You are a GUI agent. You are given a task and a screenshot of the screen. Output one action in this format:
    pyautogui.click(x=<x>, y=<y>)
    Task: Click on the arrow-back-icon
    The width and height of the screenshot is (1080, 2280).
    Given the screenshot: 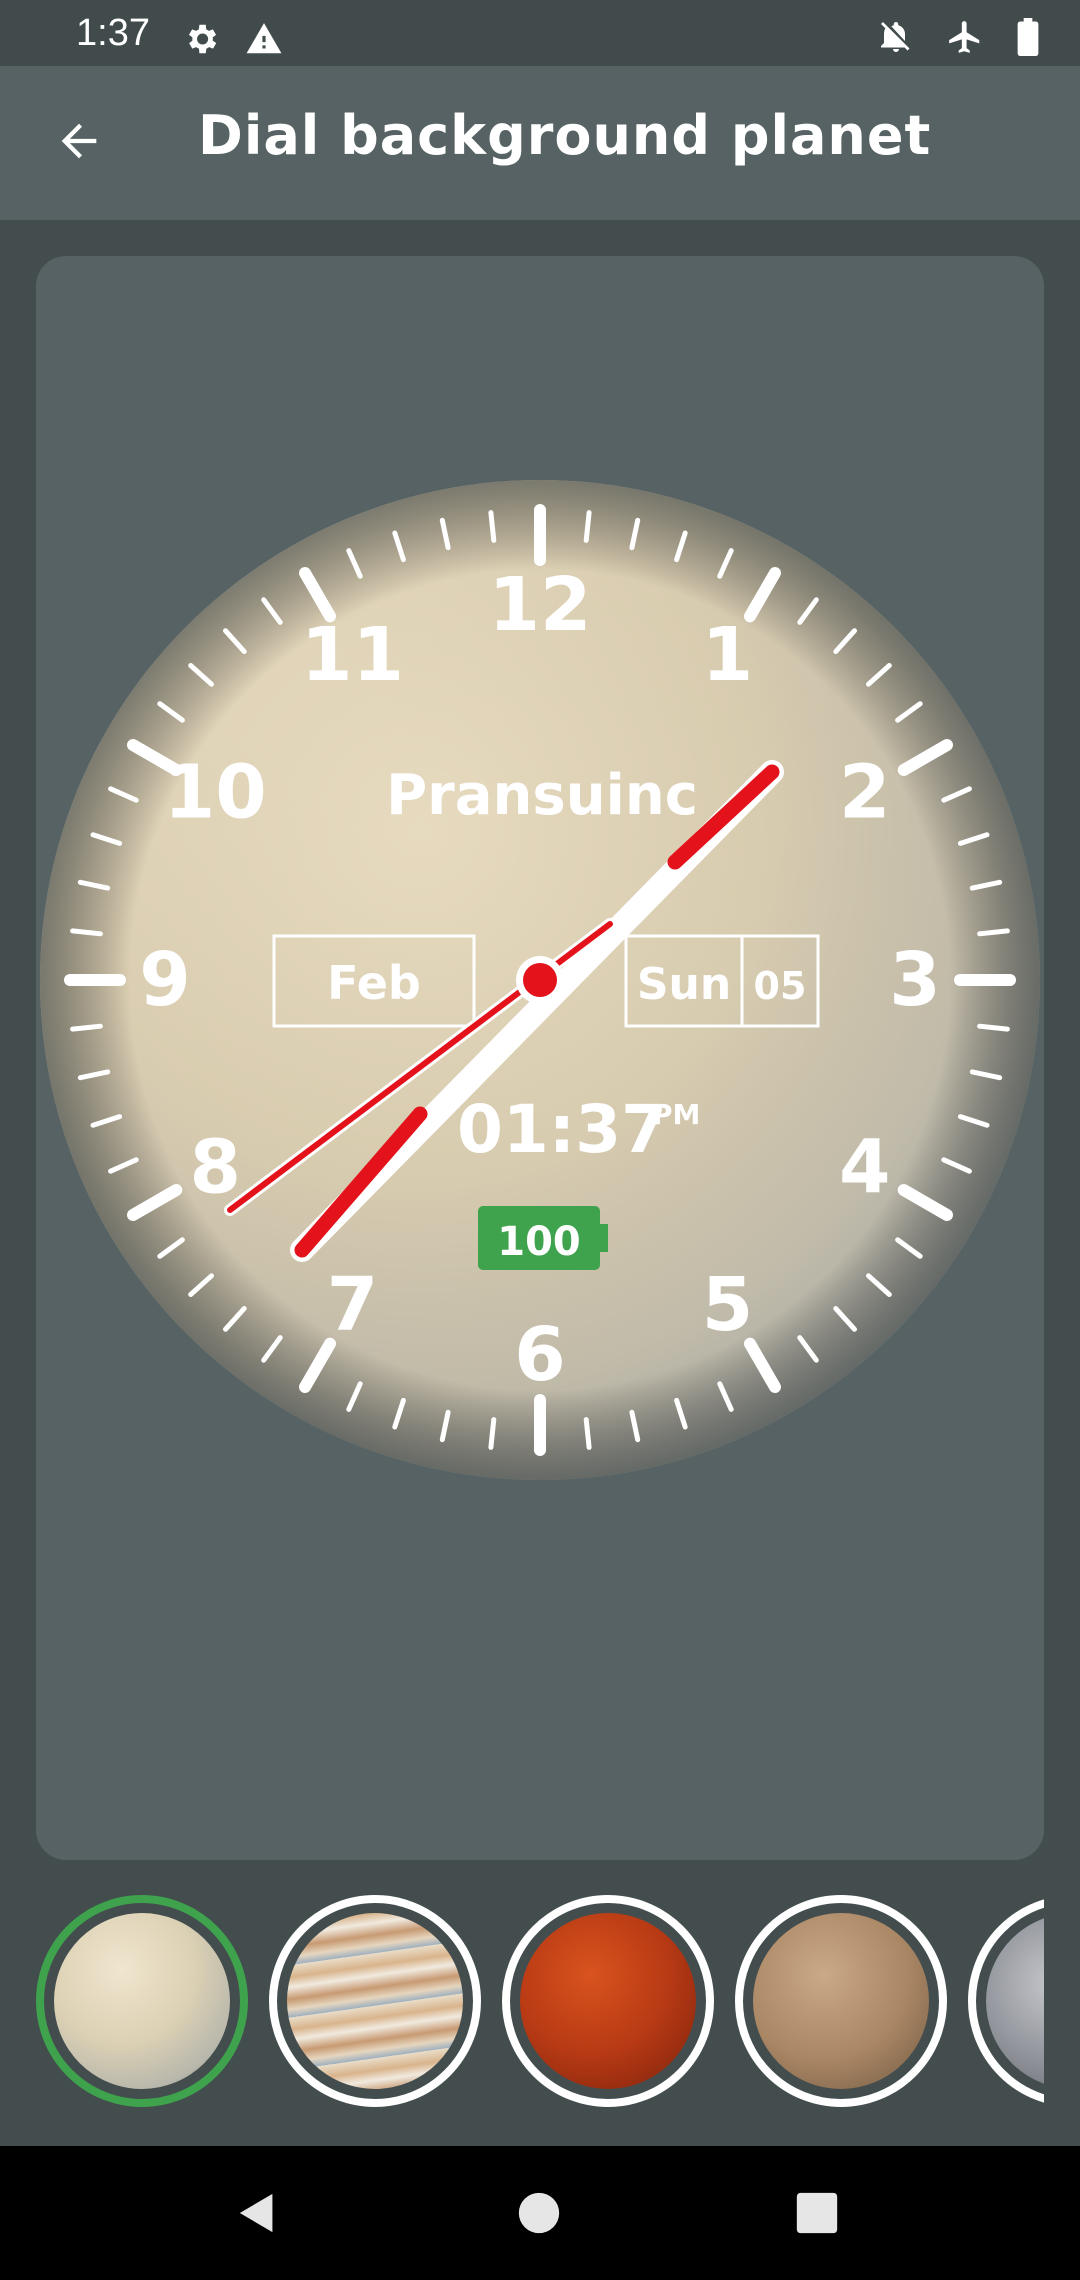 What is the action you would take?
    pyautogui.click(x=79, y=141)
    